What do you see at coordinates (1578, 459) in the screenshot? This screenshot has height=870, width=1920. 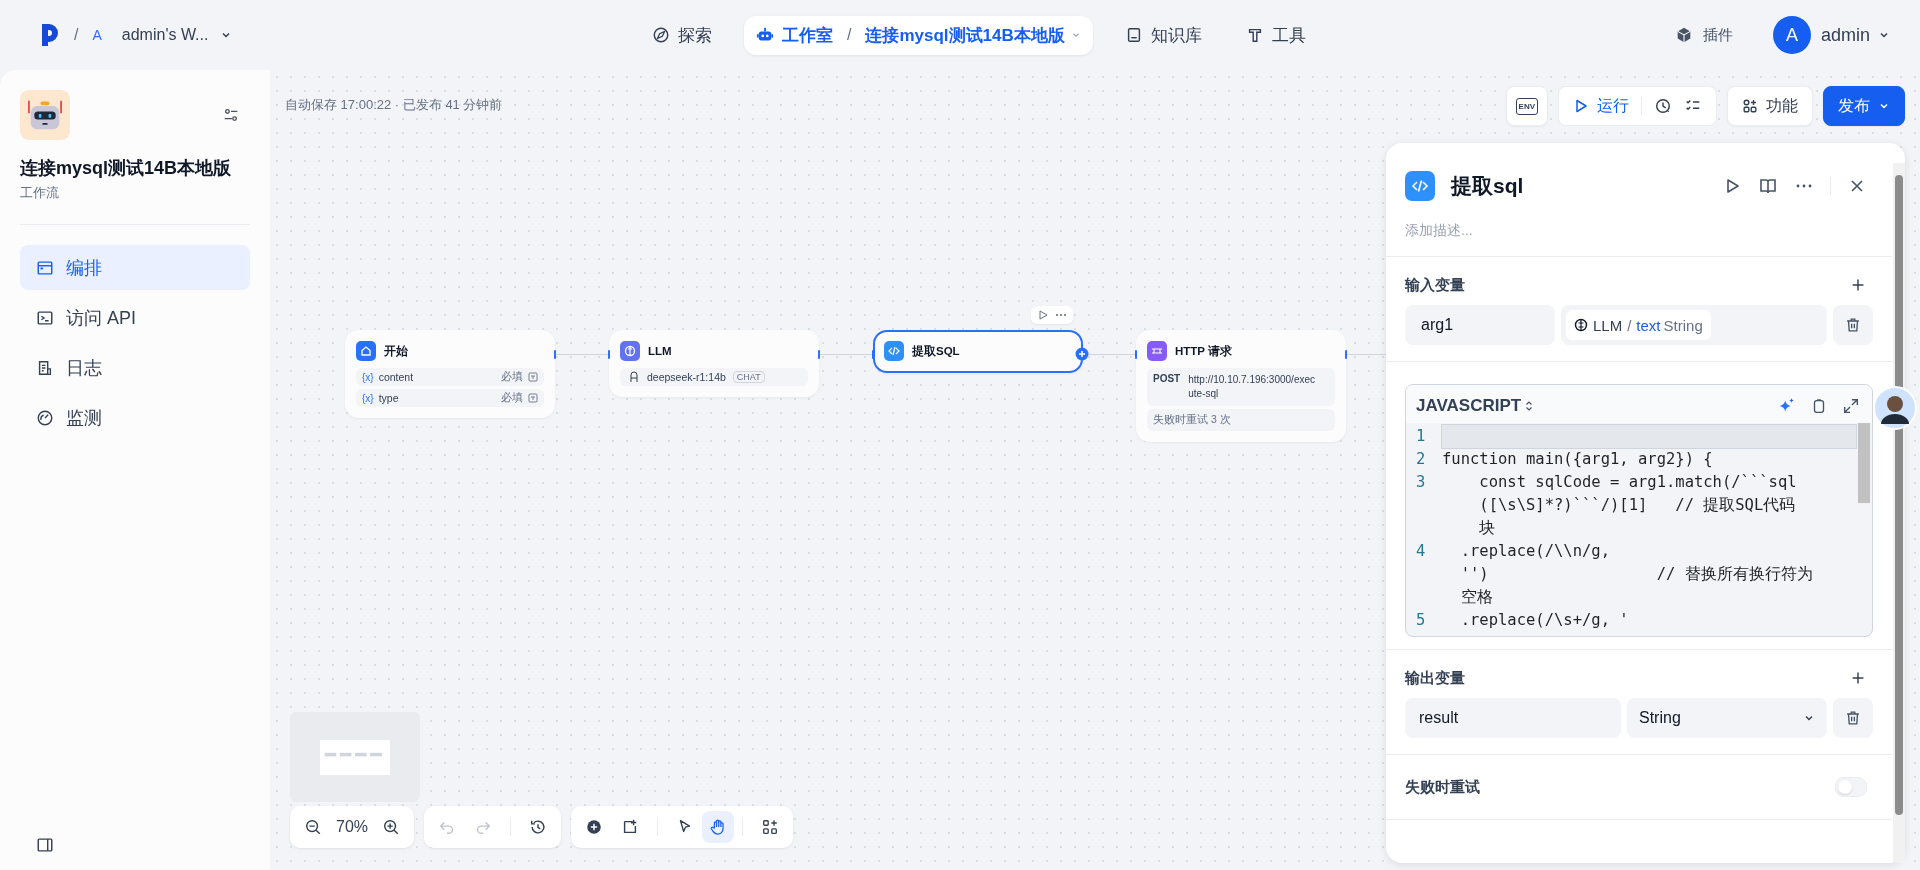 I see `code-line: function main({arg1, arg2}) {` at bounding box center [1578, 459].